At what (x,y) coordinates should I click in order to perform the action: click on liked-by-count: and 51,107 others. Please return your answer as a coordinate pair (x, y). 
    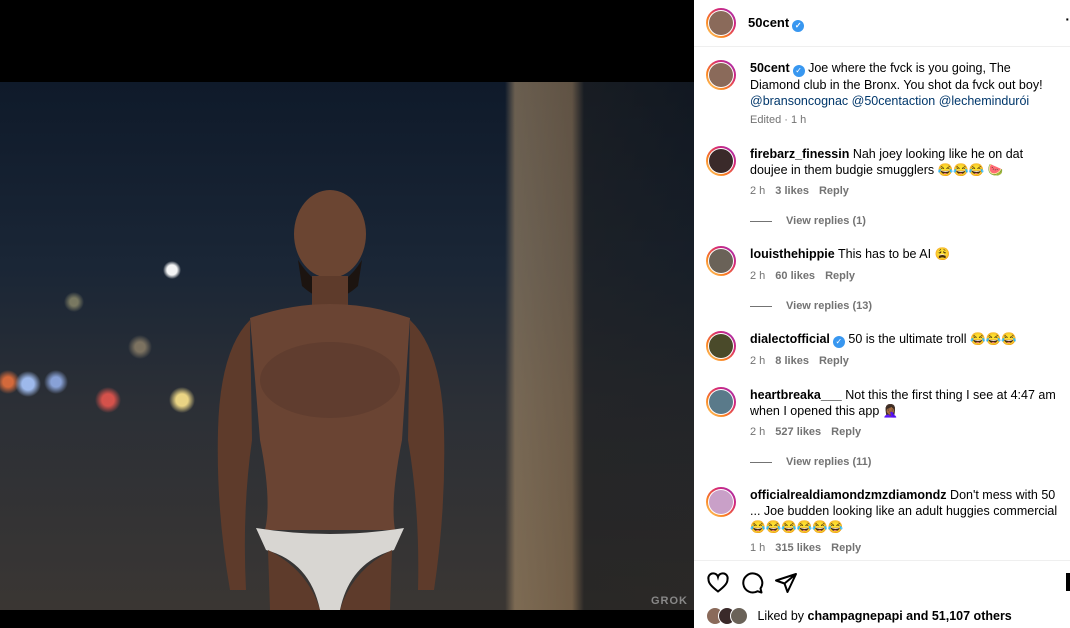
    Looking at the image, I should click on (957, 616).